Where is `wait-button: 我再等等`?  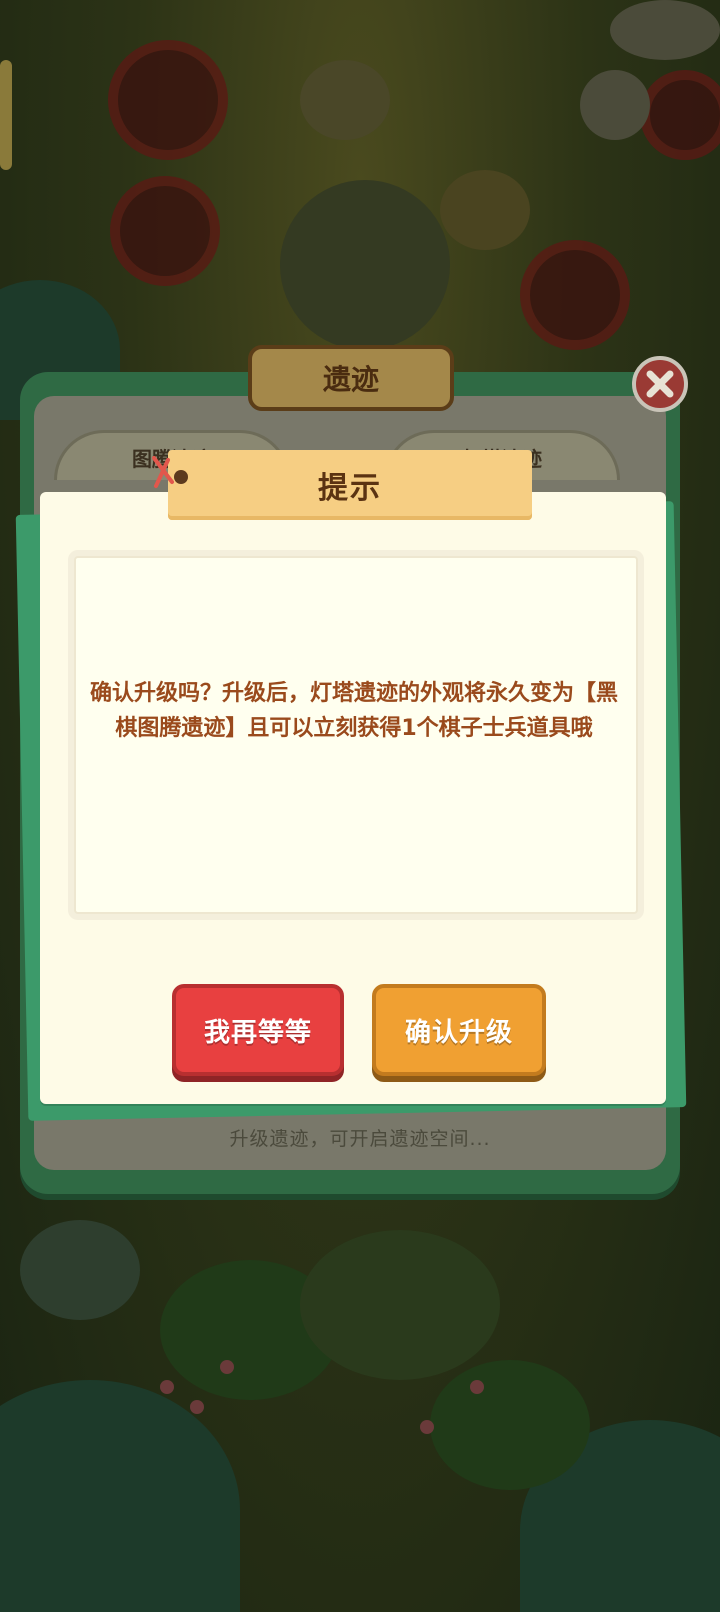 wait-button: 我再等等 is located at coordinates (258, 1030).